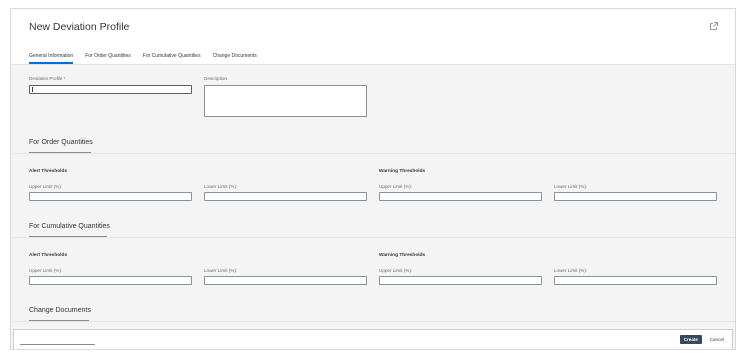  Describe the element at coordinates (221, 186) in the screenshot. I see `order-alert-lower-label: Lower Limit (%):` at that location.